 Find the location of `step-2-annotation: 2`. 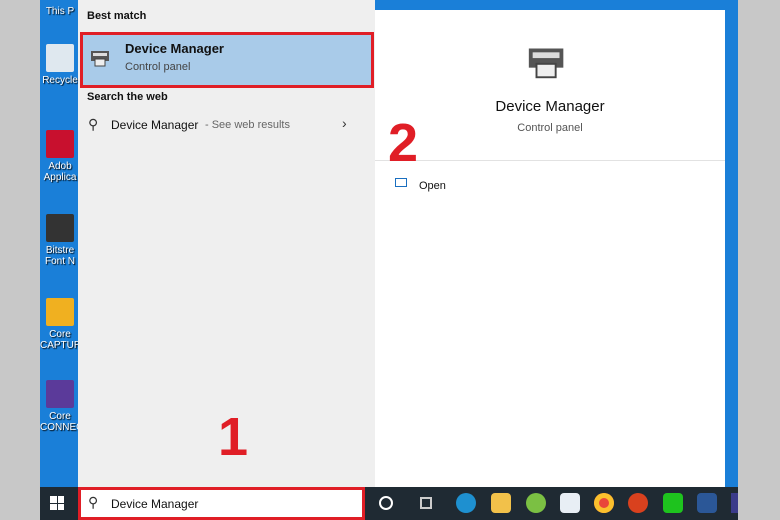

step-2-annotation: 2 is located at coordinates (403, 143).